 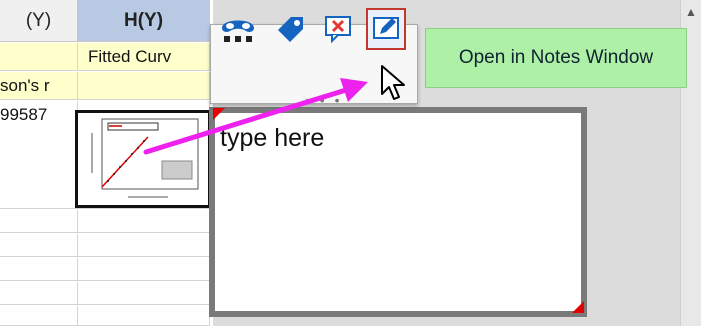 I want to click on delete-note-icon, so click(x=338, y=30).